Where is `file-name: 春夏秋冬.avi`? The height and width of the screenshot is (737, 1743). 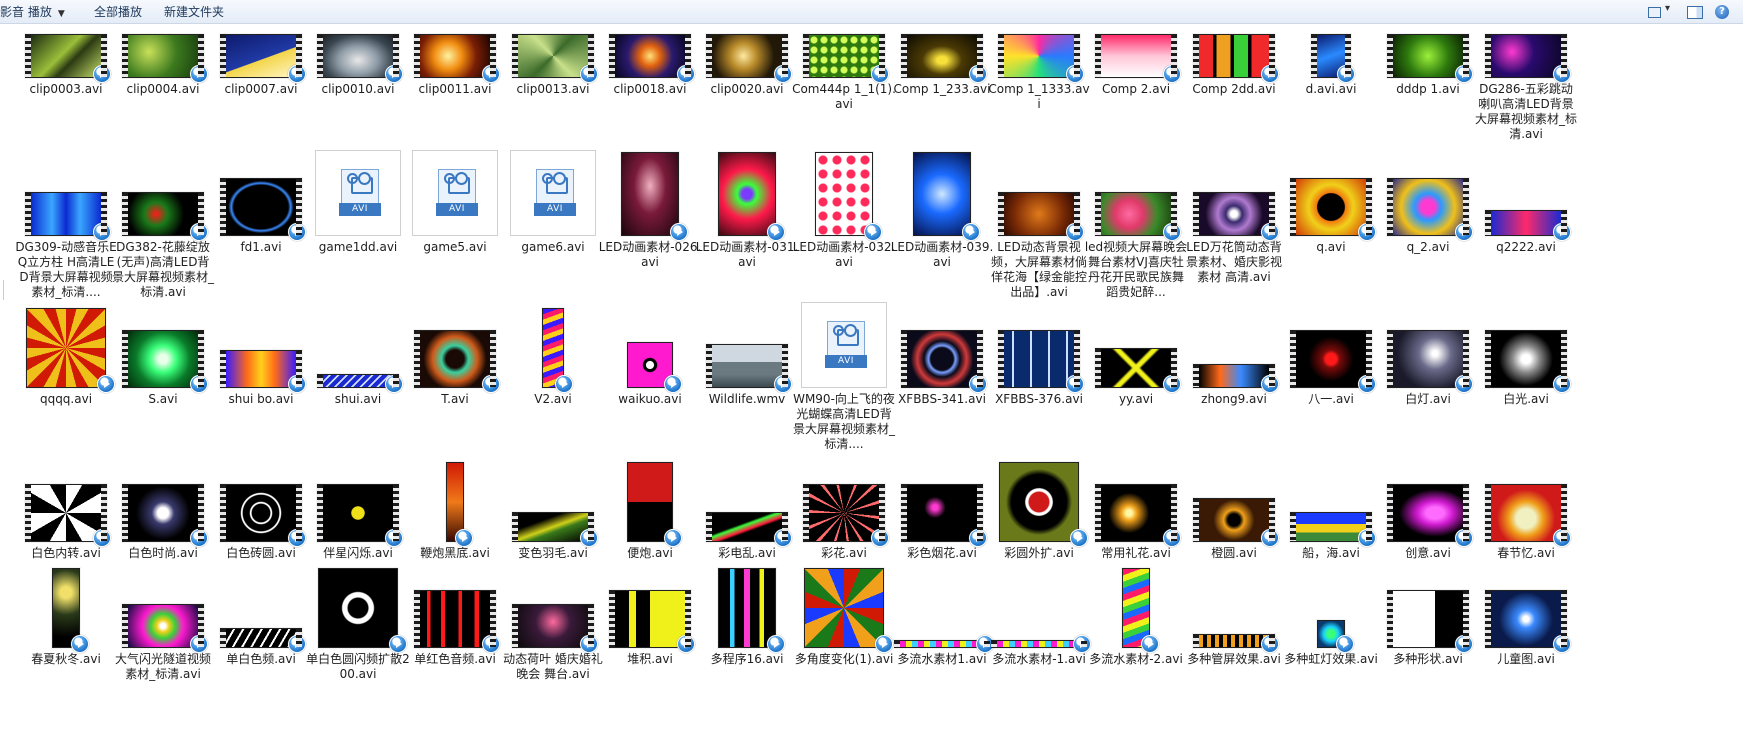 file-name: 春夏秋冬.avi is located at coordinates (66, 659).